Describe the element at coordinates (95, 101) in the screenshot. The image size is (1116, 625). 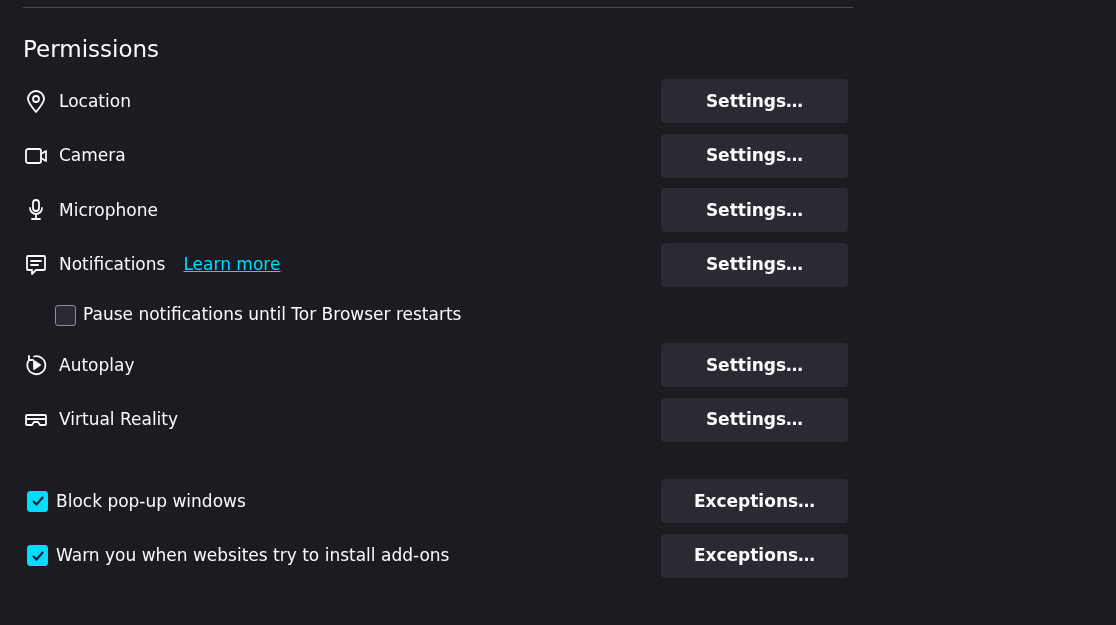
I see `permission-label: Location` at that location.